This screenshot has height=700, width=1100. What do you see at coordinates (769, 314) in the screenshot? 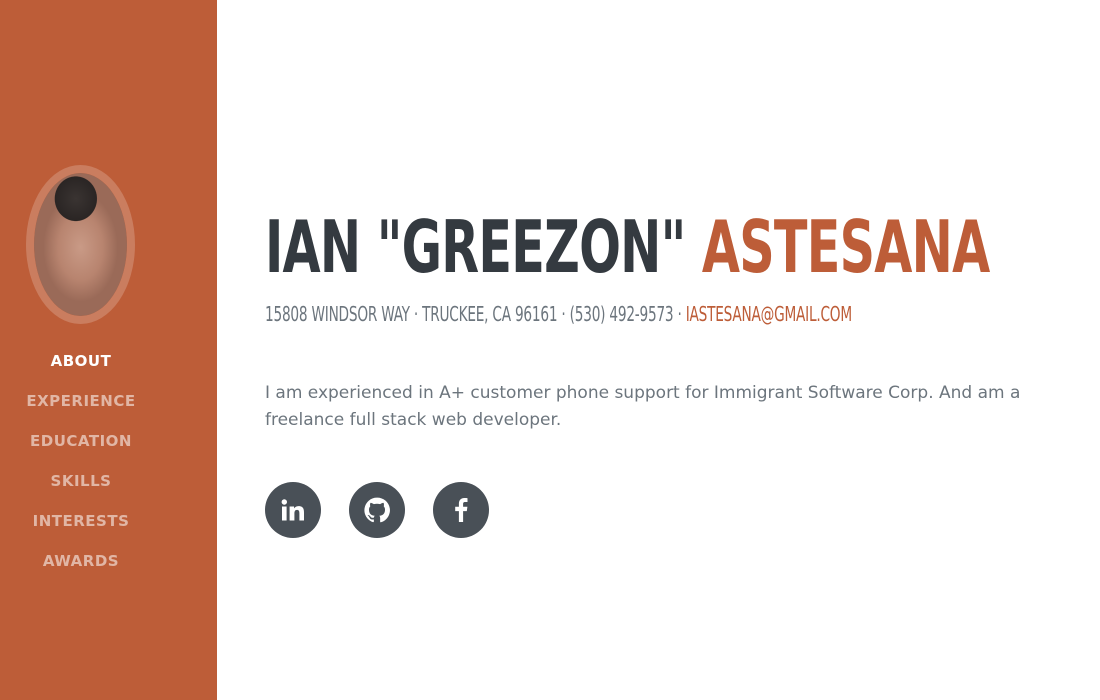
I see `email-link: IASTESANA@GMAIL.COM` at bounding box center [769, 314].